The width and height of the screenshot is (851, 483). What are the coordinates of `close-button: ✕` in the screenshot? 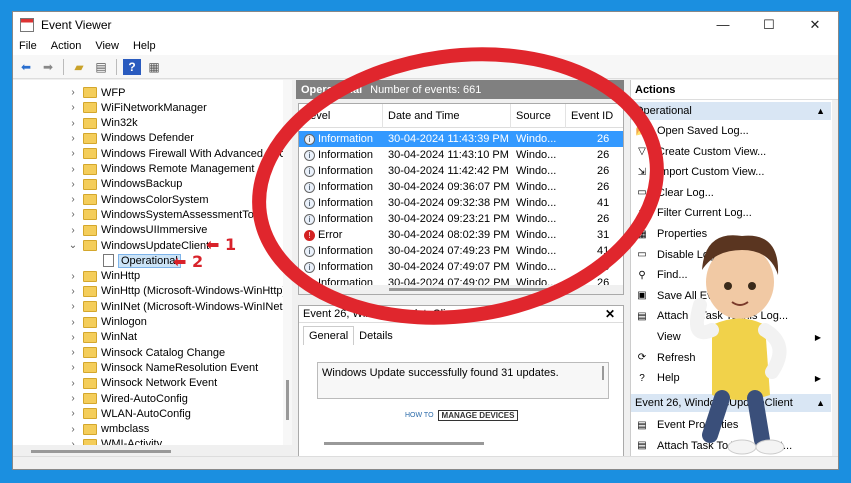 It's located at (815, 24).